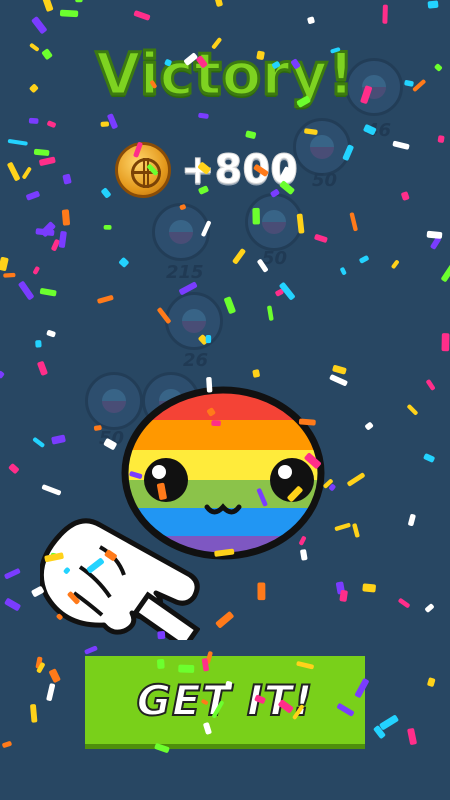 The height and width of the screenshot is (800, 450). I want to click on map-node-label: 215, so click(185, 272).